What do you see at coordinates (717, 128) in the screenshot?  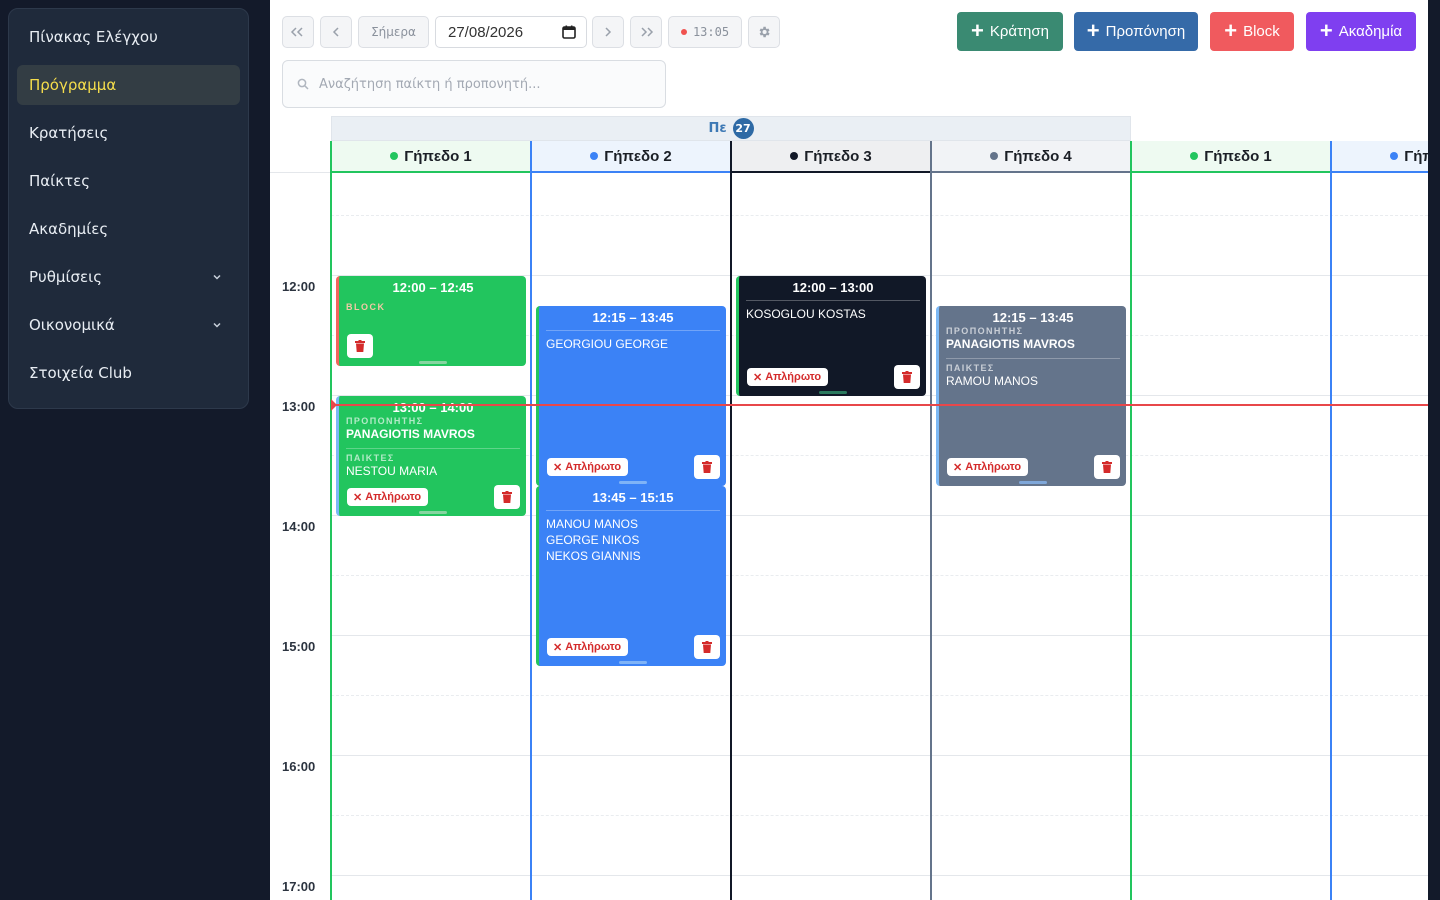 I see `day-weekday: Πε` at bounding box center [717, 128].